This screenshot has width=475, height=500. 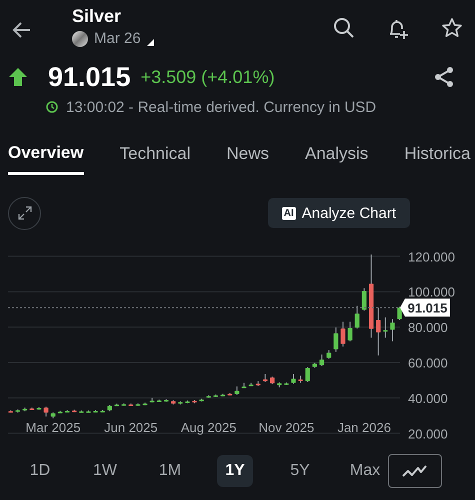 I want to click on axis-label: 60.000, so click(x=428, y=363).